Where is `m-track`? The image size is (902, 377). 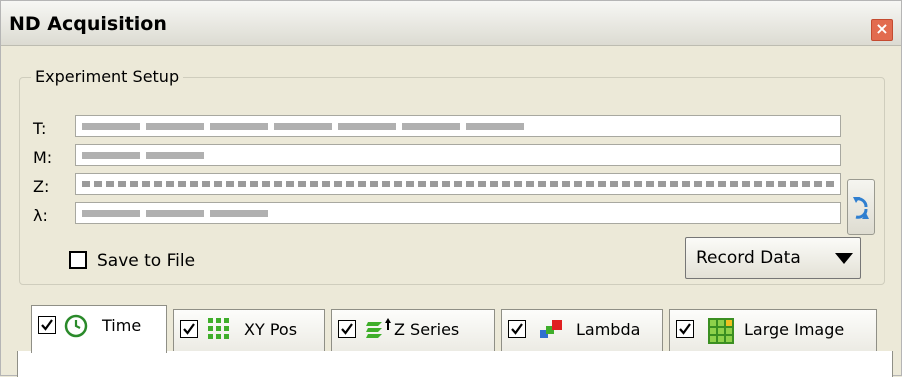 m-track is located at coordinates (458, 155).